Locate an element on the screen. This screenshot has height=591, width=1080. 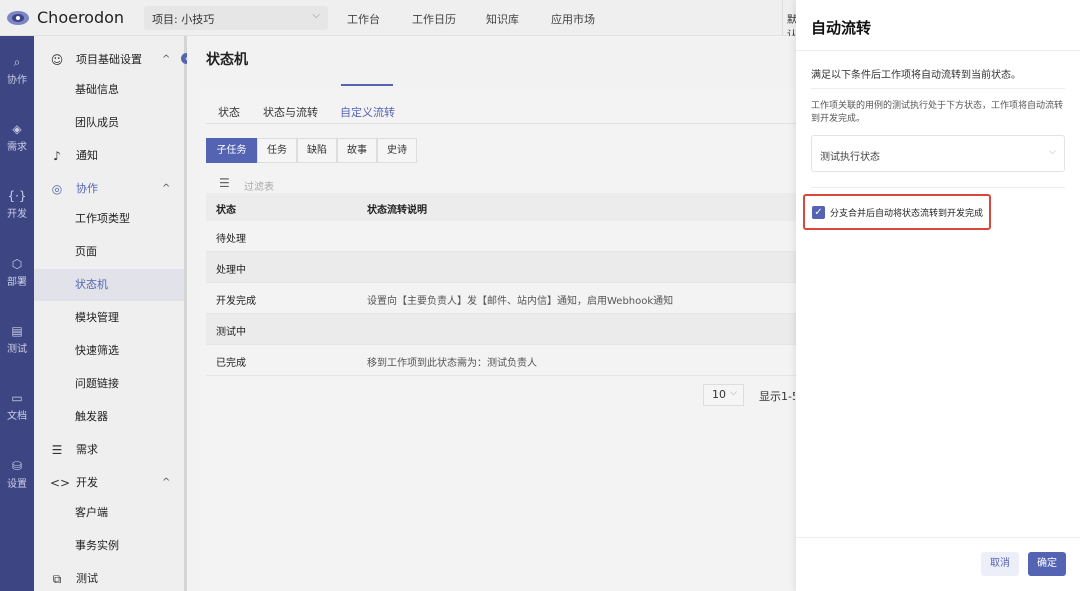
row-status: 已完成 is located at coordinates (231, 363).